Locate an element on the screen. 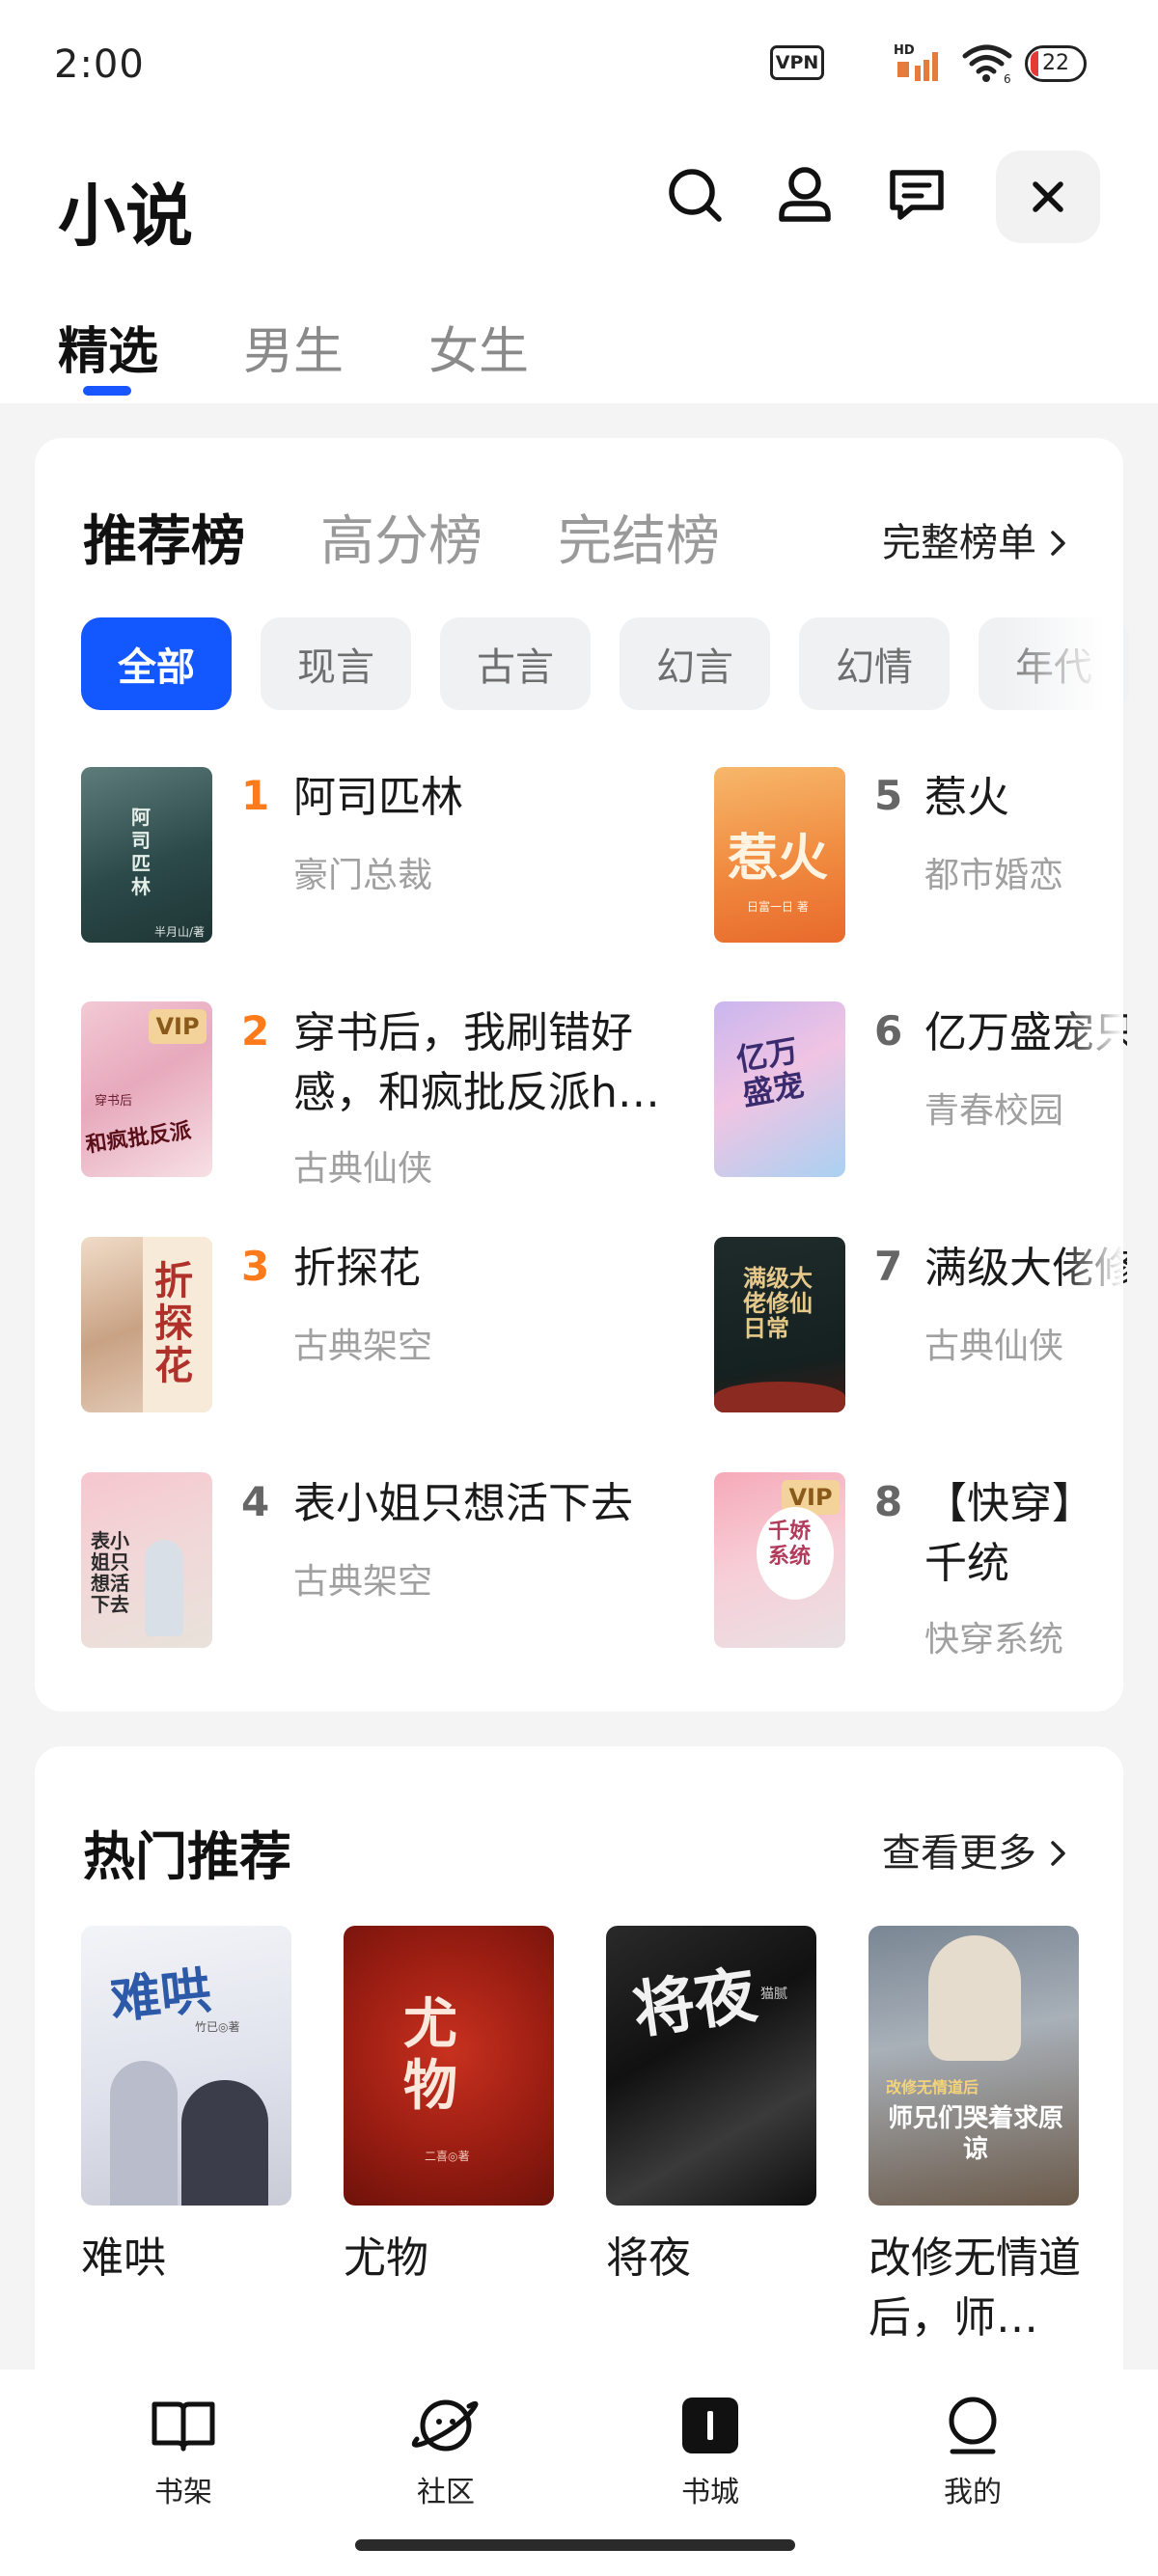  search-icon is located at coordinates (695, 195).